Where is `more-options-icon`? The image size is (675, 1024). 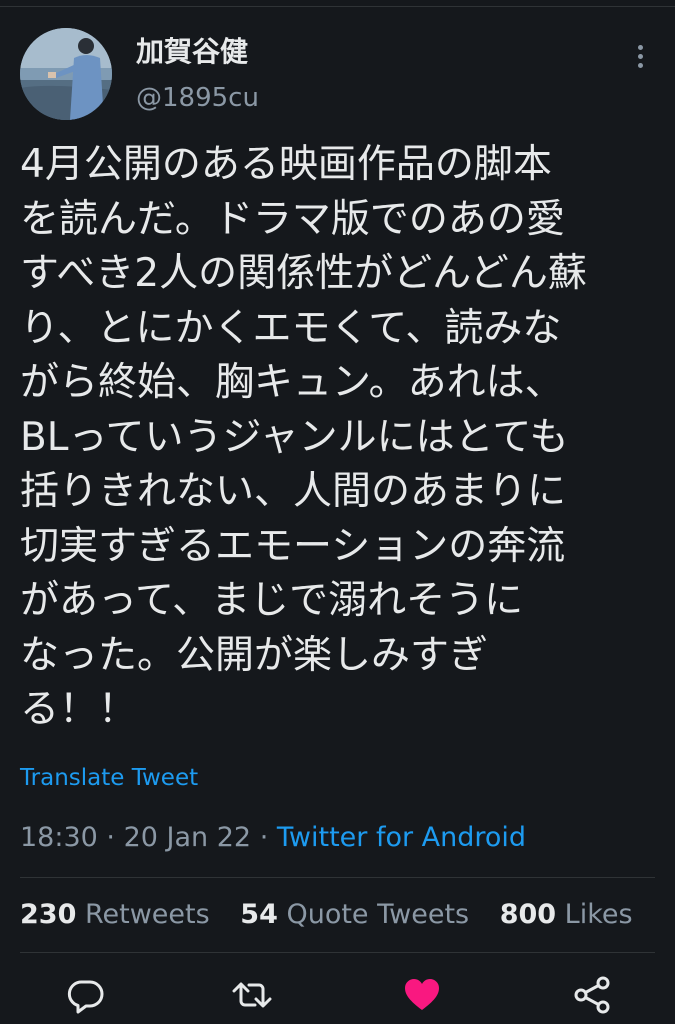
more-options-icon is located at coordinates (640, 57).